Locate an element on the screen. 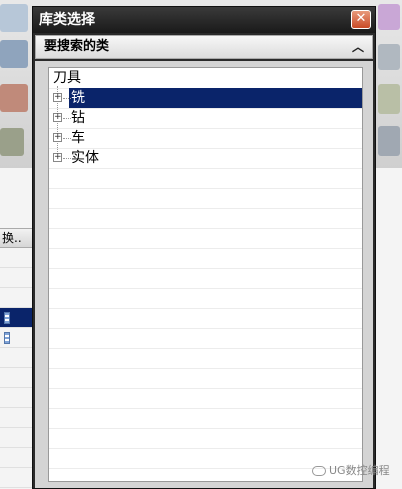  close-button: ✕ is located at coordinates (361, 19).